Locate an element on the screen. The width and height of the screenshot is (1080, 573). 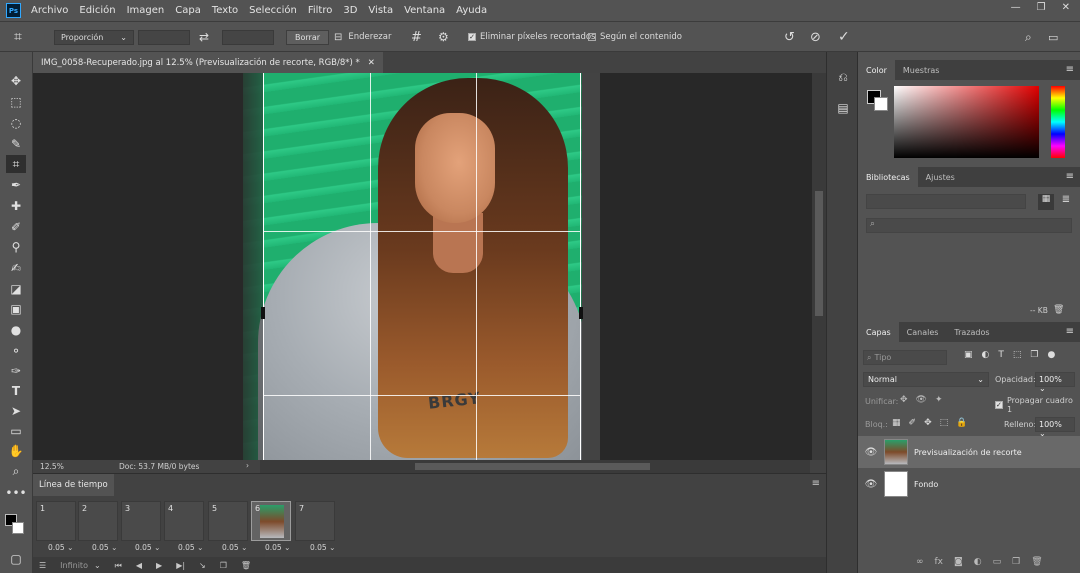
history-brush-tool-icon: ✍ is located at coordinates (16, 268).